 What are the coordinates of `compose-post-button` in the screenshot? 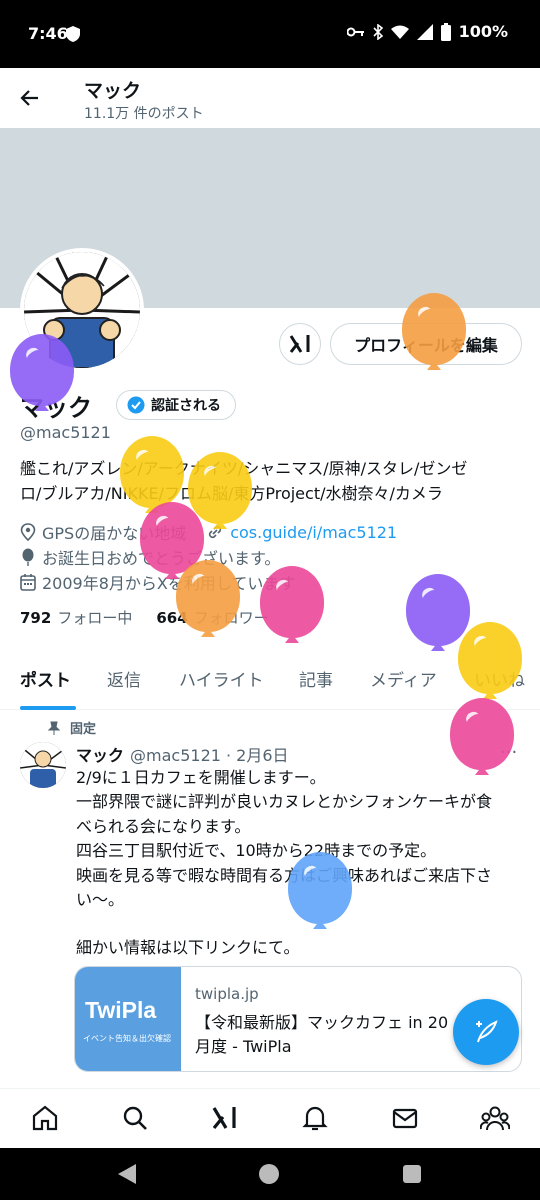 It's located at (486, 1032).